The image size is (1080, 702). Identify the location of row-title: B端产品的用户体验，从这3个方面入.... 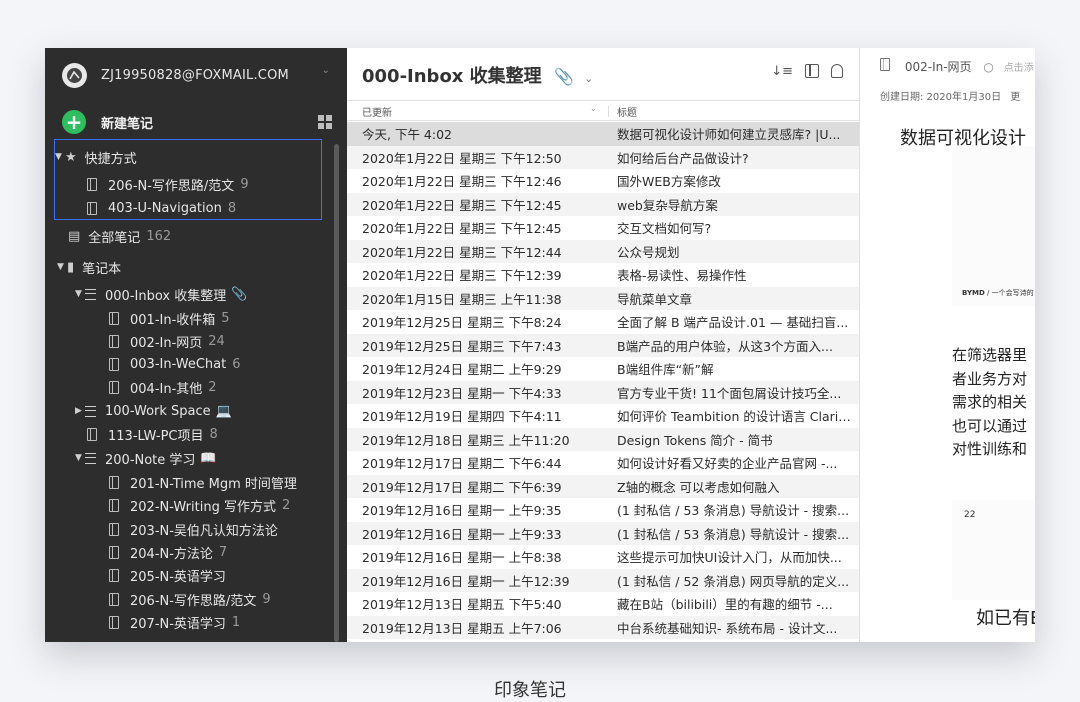
(725, 346).